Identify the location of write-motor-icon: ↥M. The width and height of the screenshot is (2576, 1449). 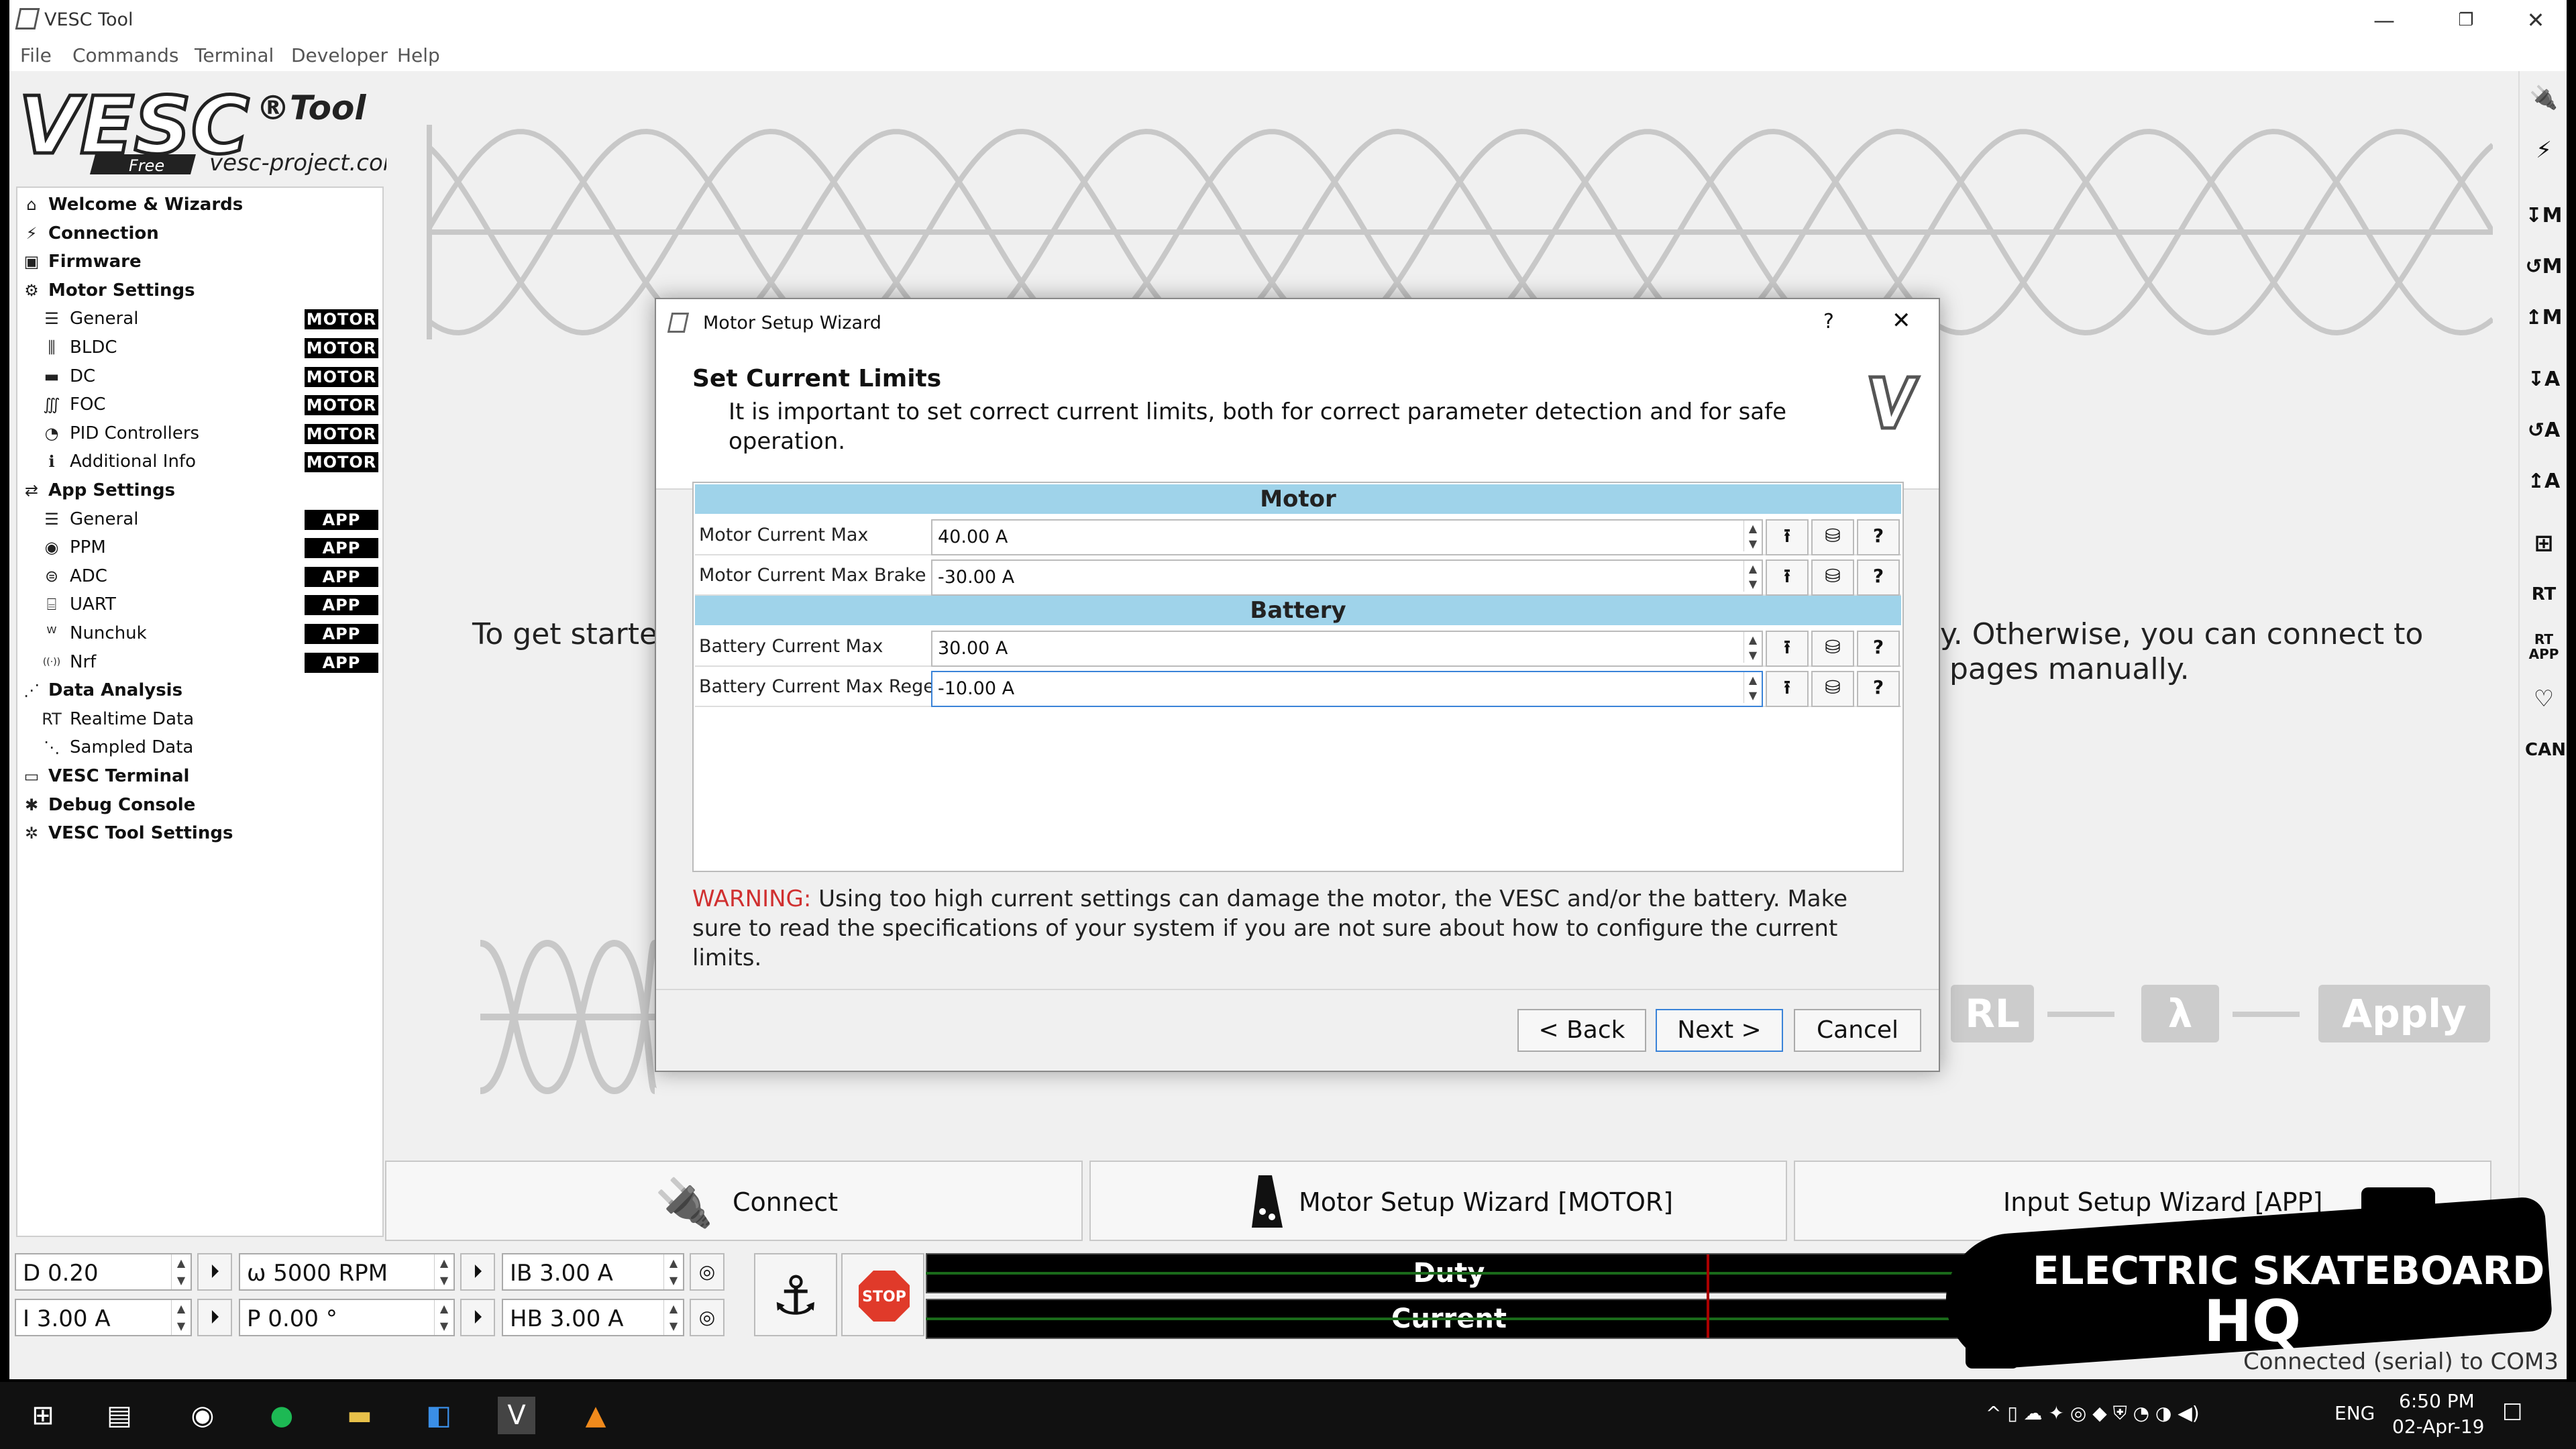
(2544, 318).